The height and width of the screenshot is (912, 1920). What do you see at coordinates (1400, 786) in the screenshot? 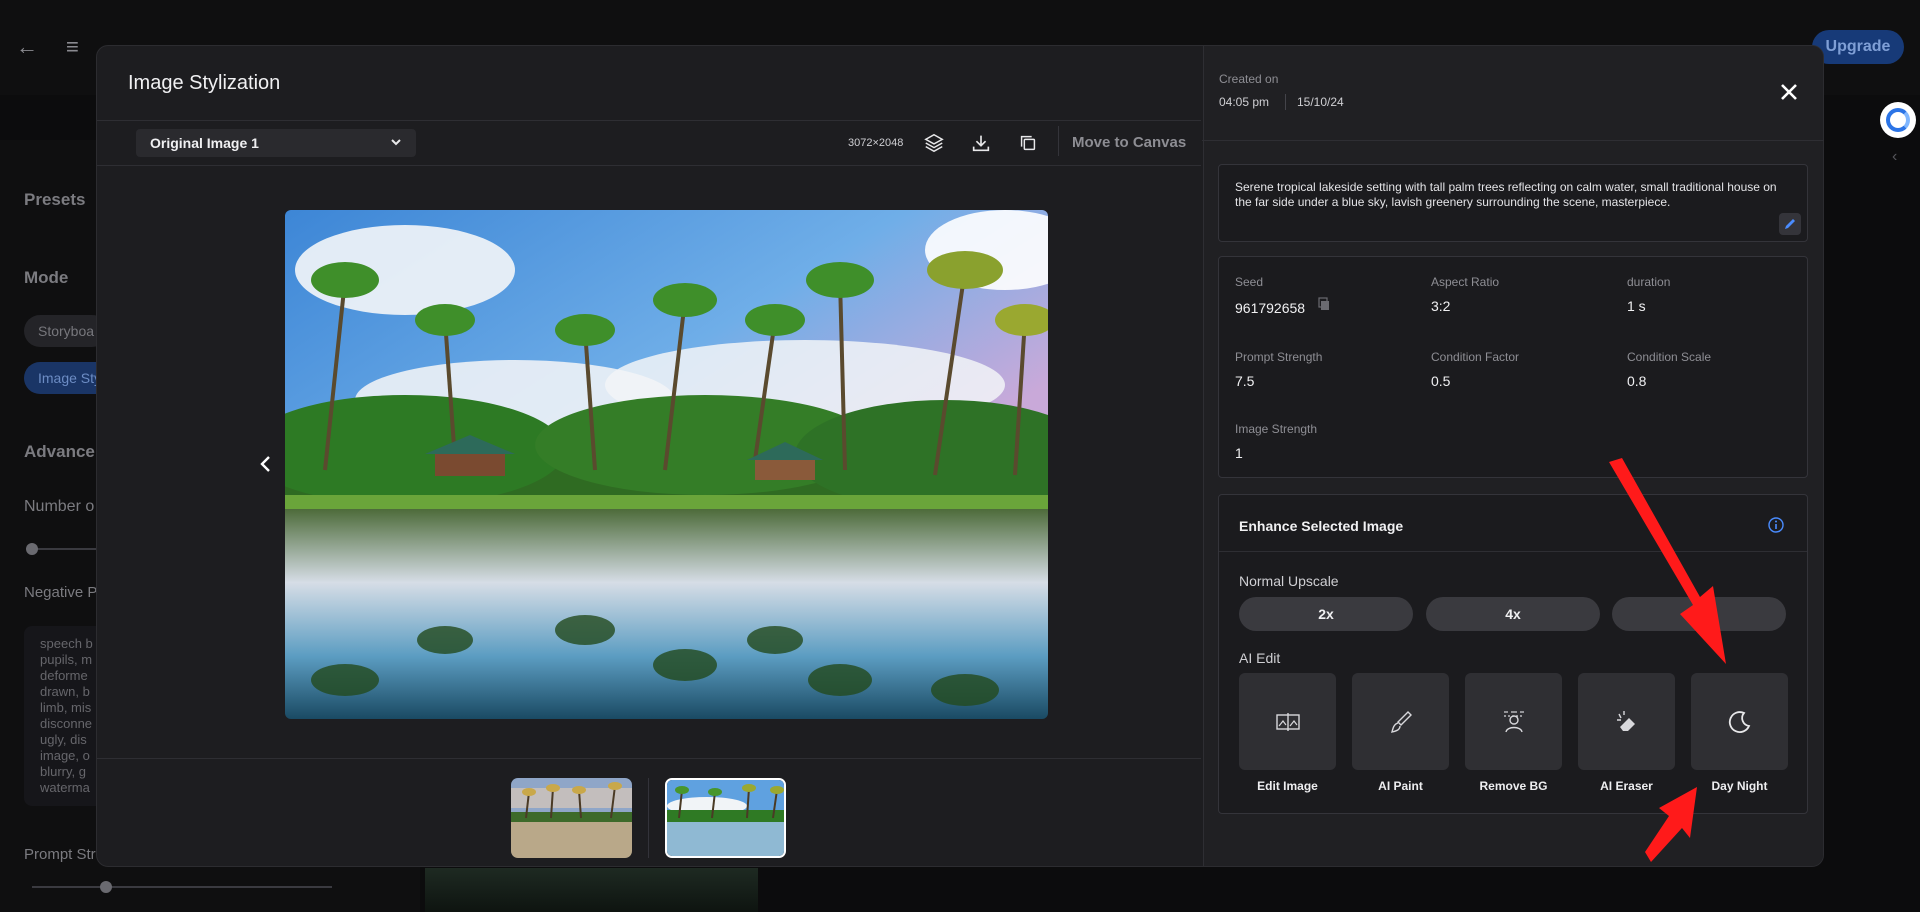
I see `ai-paint-label: AI Paint` at bounding box center [1400, 786].